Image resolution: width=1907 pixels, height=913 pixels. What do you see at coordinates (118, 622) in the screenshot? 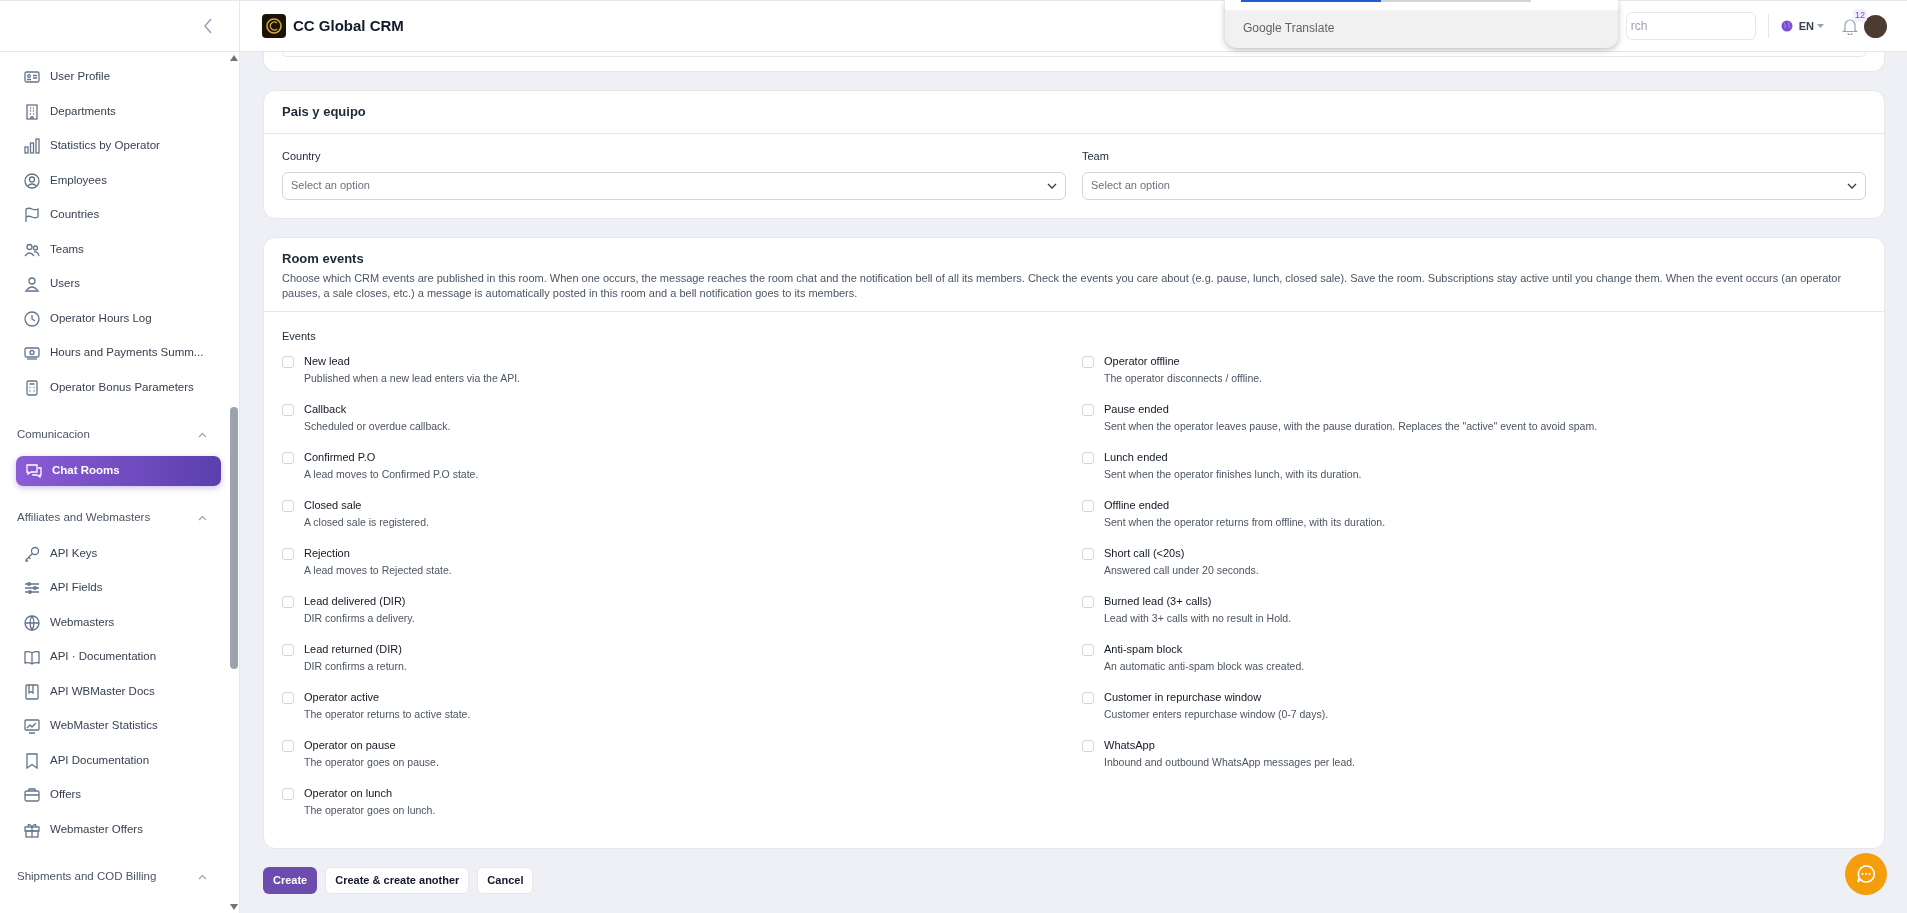
I see `sidebar-item: Webmasters` at bounding box center [118, 622].